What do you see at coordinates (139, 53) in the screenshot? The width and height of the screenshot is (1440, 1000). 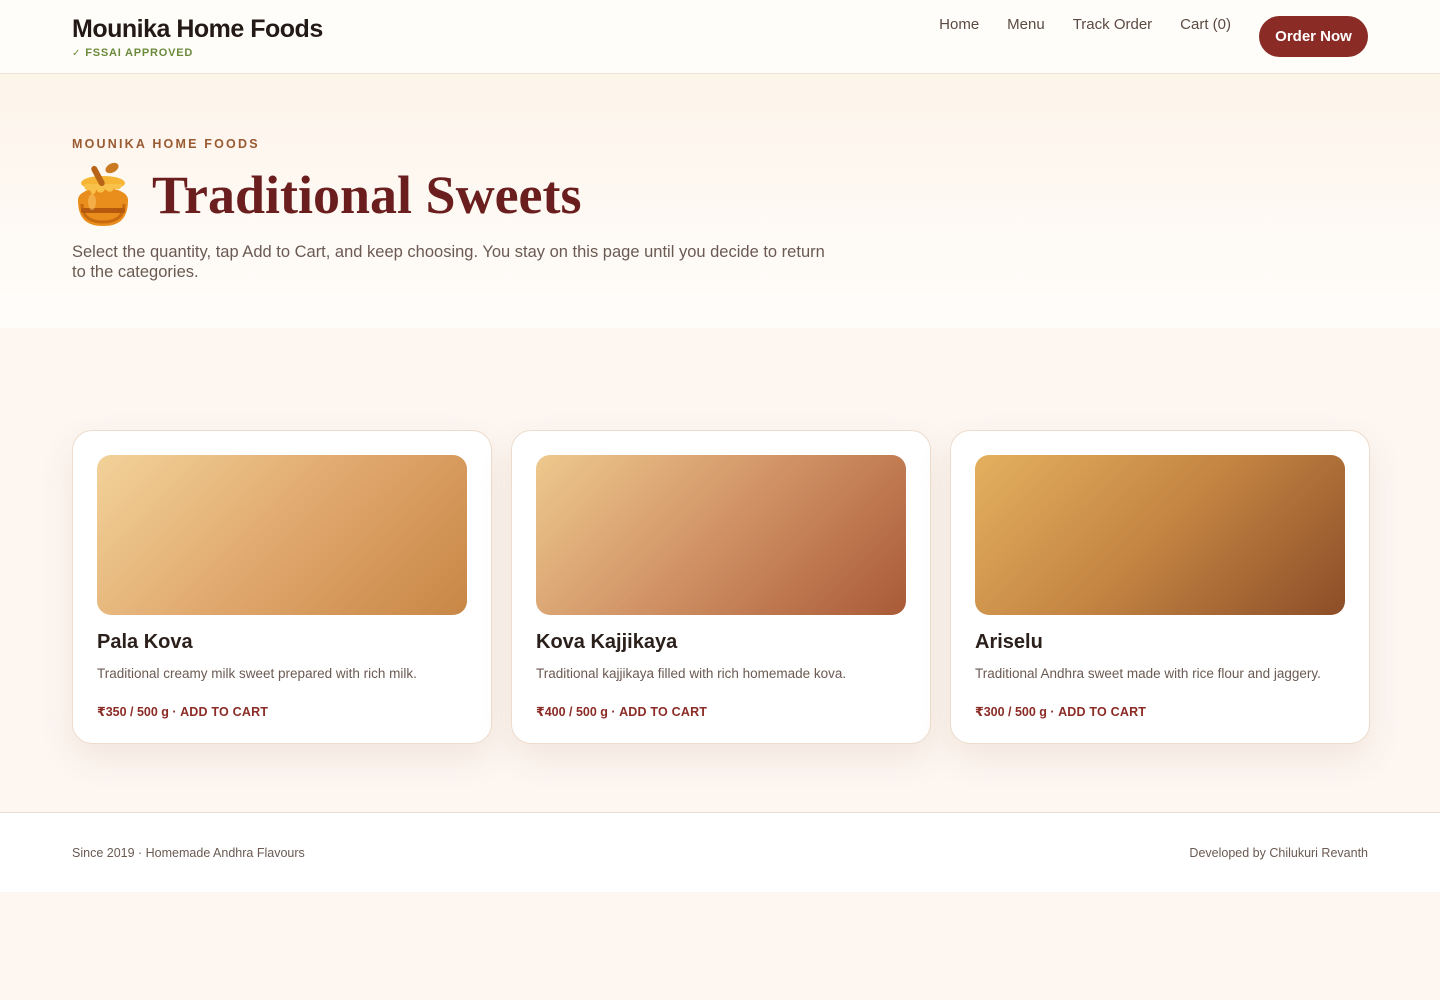 I see `fssai-badge-label: FSSAI APPROVED` at bounding box center [139, 53].